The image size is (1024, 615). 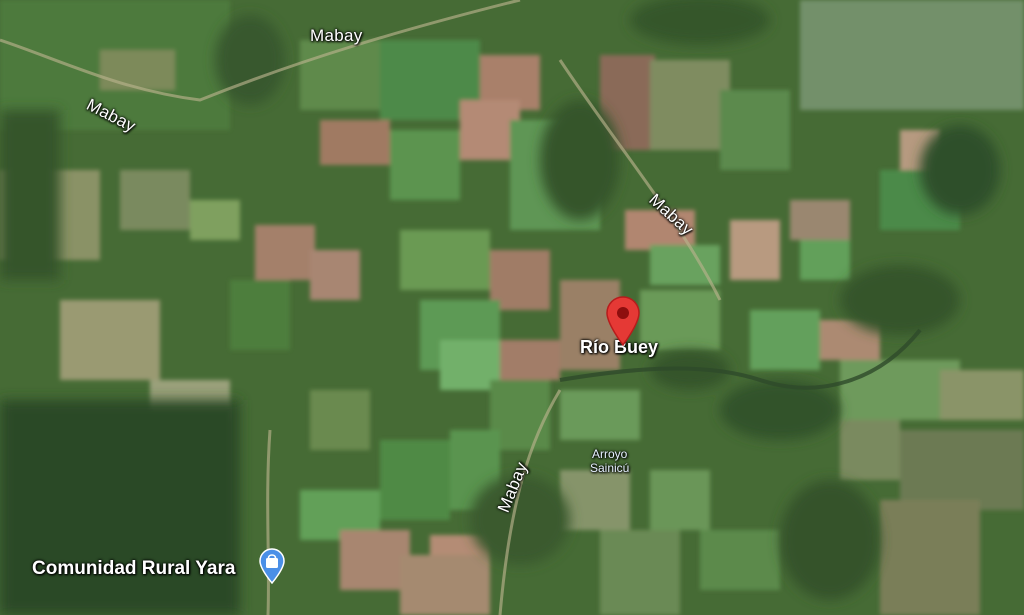 What do you see at coordinates (610, 468) in the screenshot?
I see `waterway-label-line-2: Sainicú` at bounding box center [610, 468].